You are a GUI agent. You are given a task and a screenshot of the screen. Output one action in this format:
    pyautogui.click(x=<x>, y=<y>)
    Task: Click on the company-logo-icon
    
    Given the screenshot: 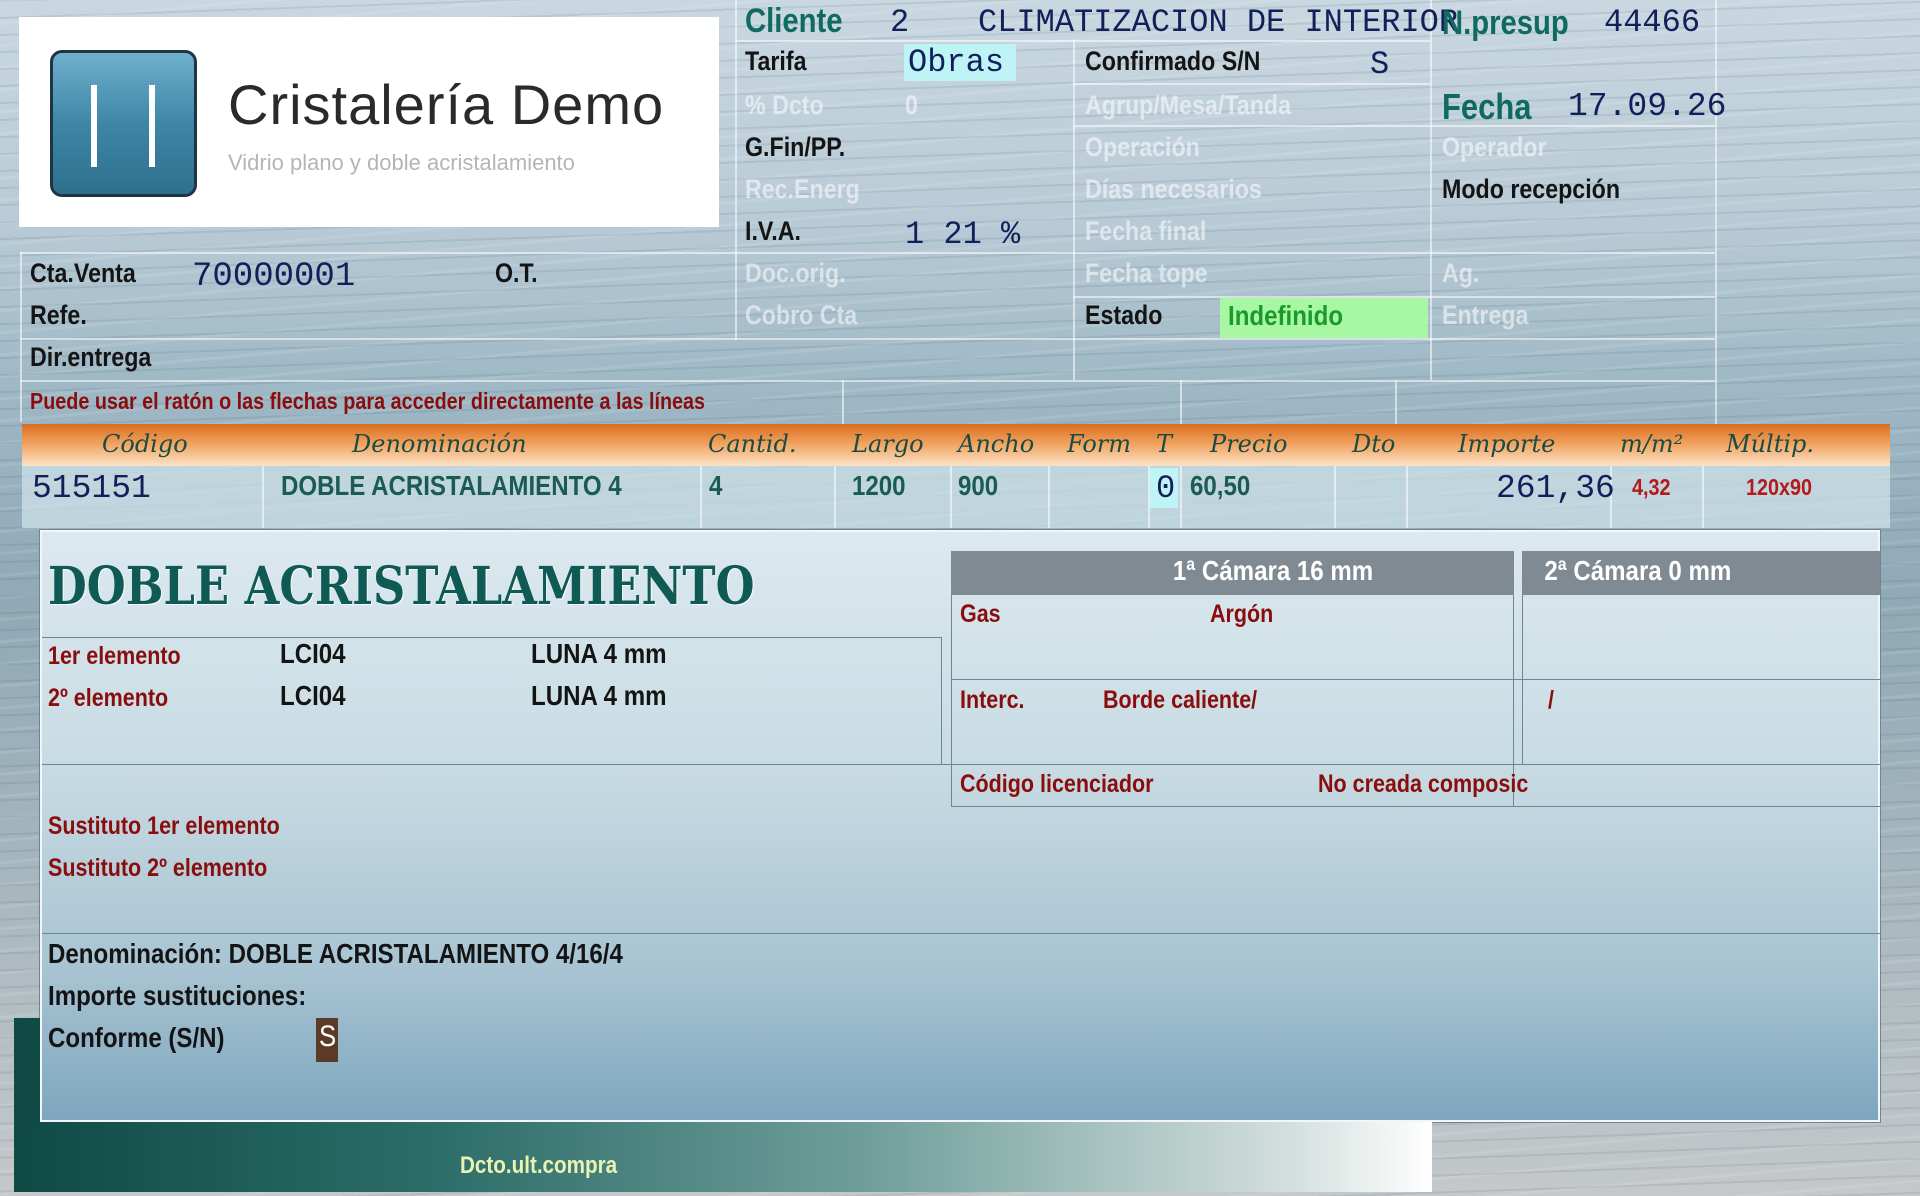 What is the action you would take?
    pyautogui.click(x=123, y=123)
    